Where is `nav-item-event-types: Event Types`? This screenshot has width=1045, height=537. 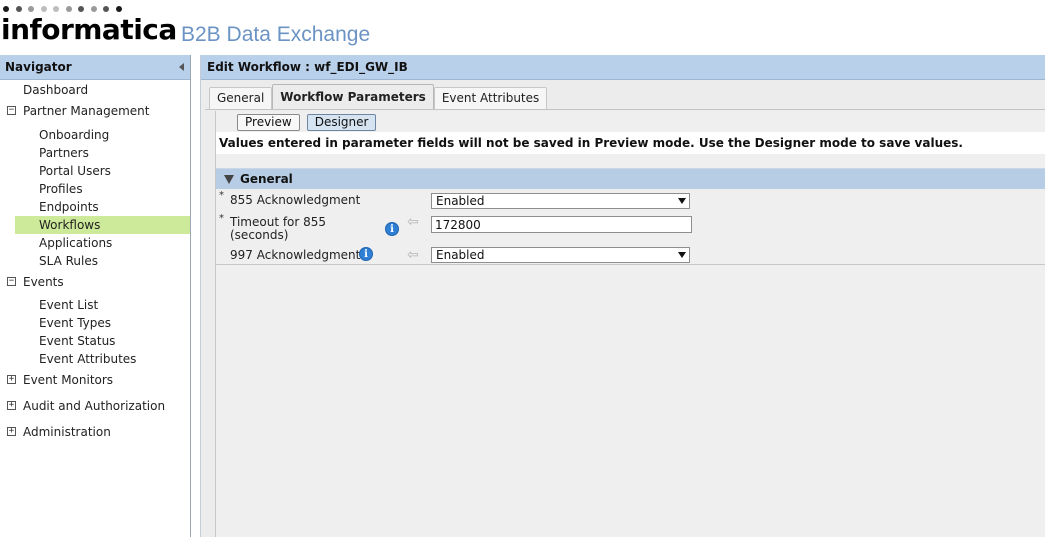 nav-item-event-types: Event Types is located at coordinates (95, 323).